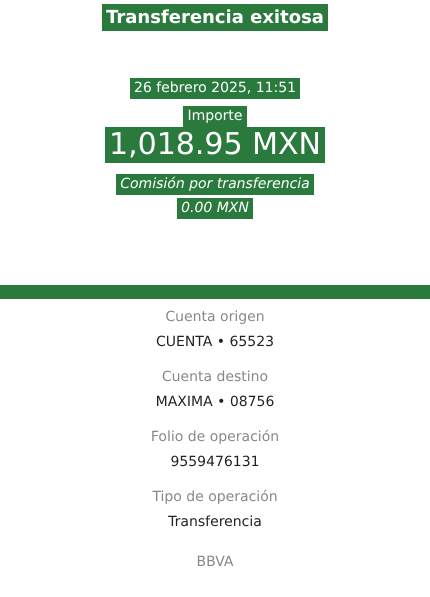 This screenshot has height=597, width=430. I want to click on detail-label: Cuenta destino, so click(215, 377).